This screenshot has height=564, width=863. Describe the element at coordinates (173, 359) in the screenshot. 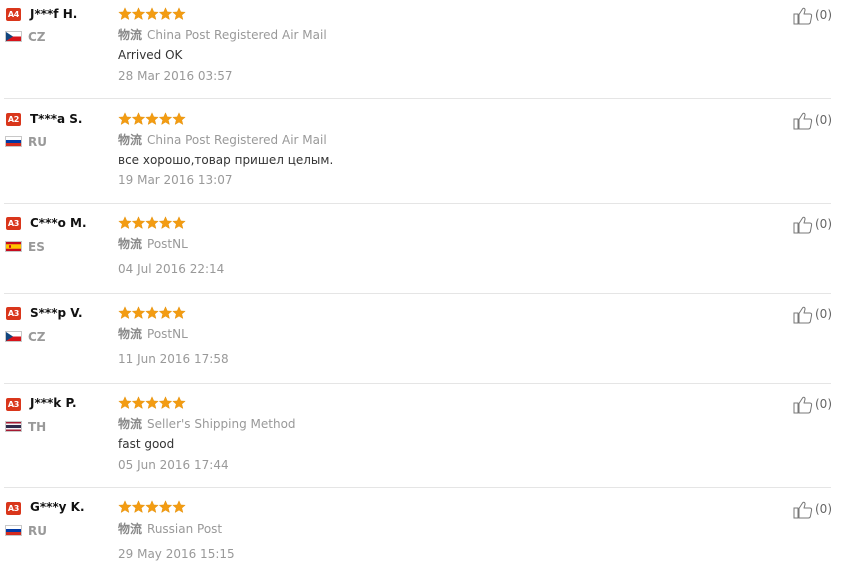

I see `review-date: 11 Jun 2016 17:58` at that location.